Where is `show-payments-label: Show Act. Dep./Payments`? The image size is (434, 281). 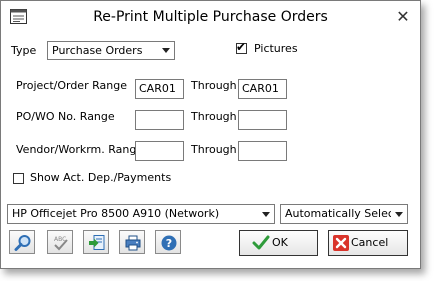 show-payments-label: Show Act. Dep./Payments is located at coordinates (101, 177).